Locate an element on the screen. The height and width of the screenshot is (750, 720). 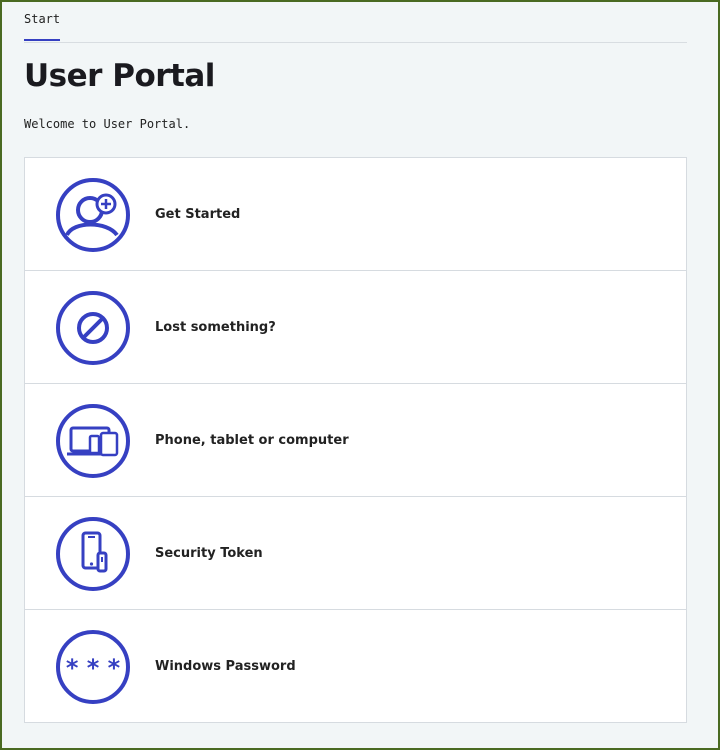
get-started-card: Get Started is located at coordinates (355, 214).